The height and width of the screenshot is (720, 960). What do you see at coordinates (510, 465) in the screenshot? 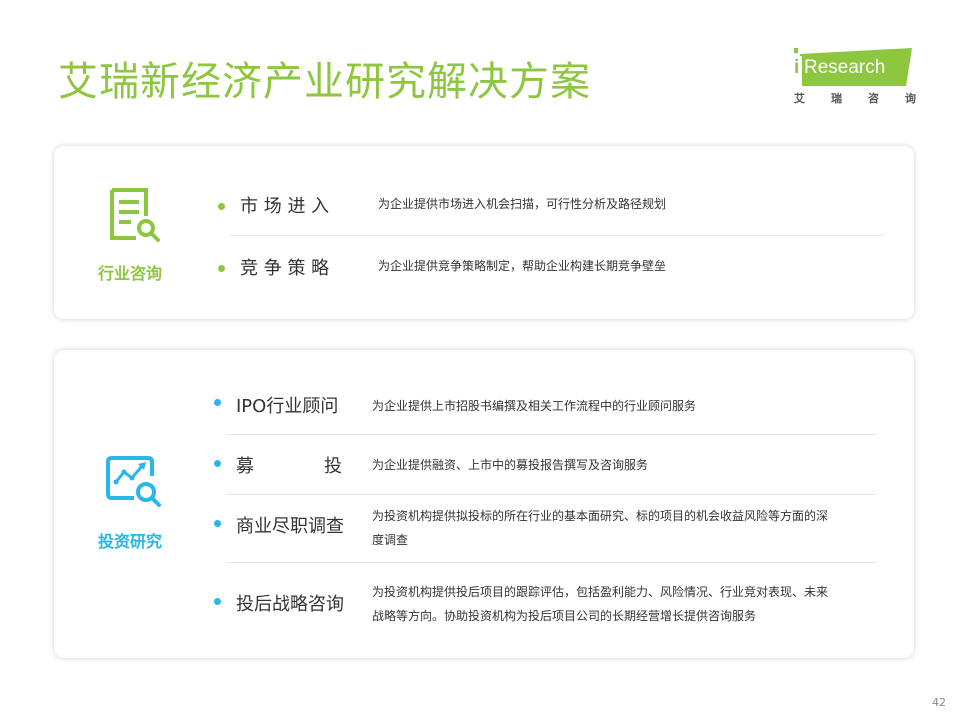
I see `service-desc-fundraising: 为企业提供融资、上市中的募投报告撰写及咨询服务` at bounding box center [510, 465].